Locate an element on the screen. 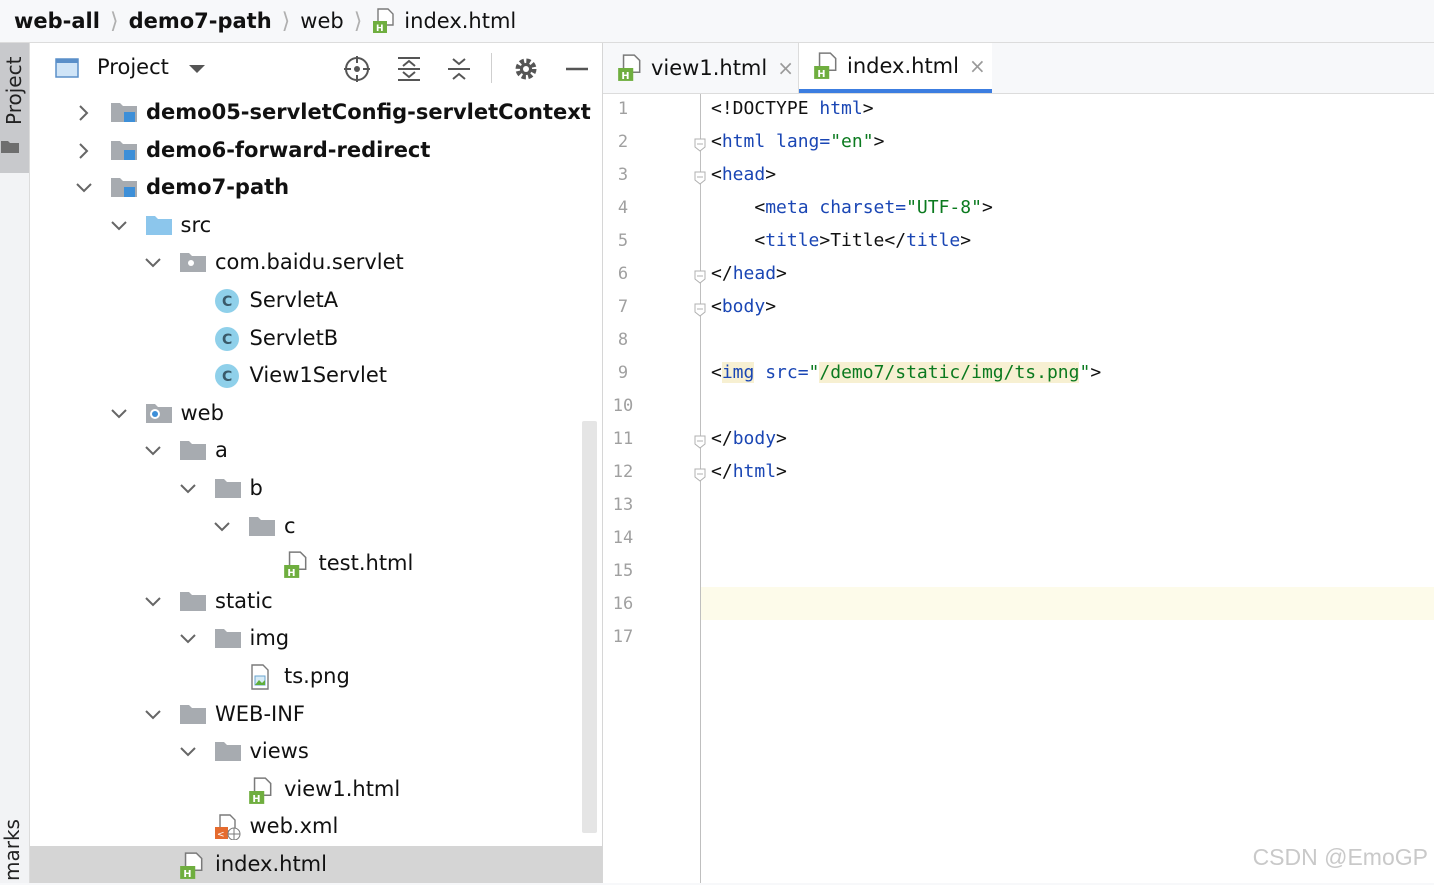 The width and height of the screenshot is (1434, 885). watermark: CSDN @EmoGP is located at coordinates (1340, 857).